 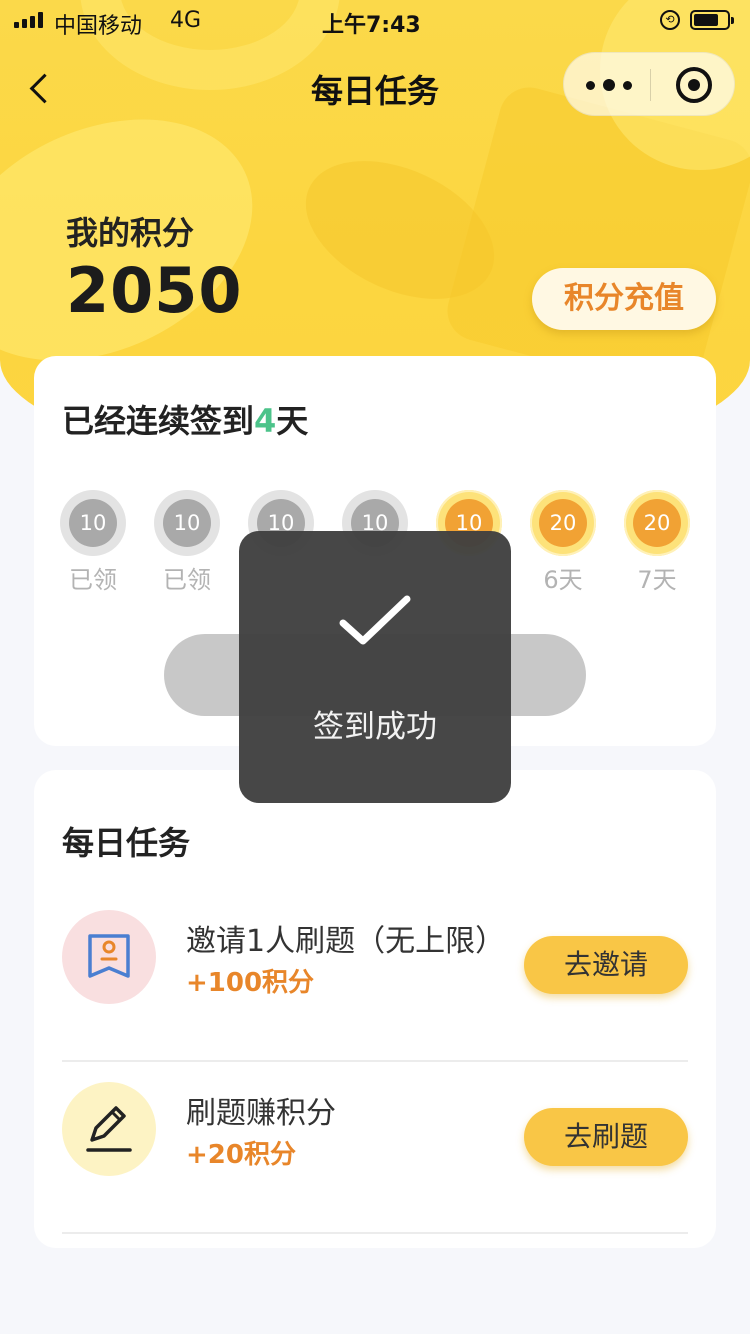 What do you see at coordinates (609, 85) in the screenshot?
I see `more-icon` at bounding box center [609, 85].